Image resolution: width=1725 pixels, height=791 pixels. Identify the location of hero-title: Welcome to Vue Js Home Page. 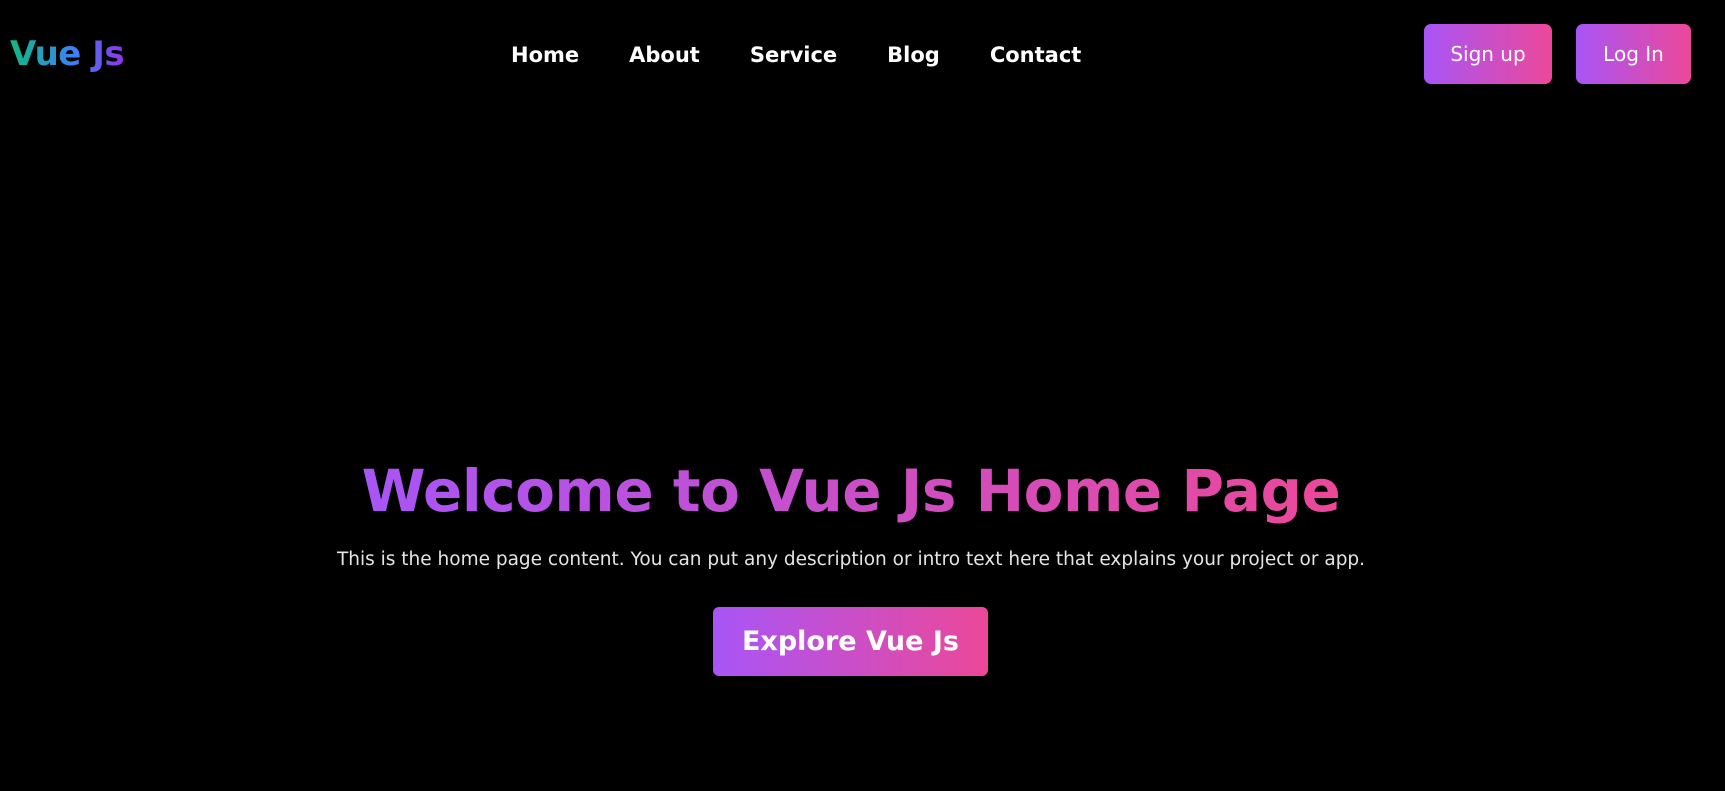
(851, 491).